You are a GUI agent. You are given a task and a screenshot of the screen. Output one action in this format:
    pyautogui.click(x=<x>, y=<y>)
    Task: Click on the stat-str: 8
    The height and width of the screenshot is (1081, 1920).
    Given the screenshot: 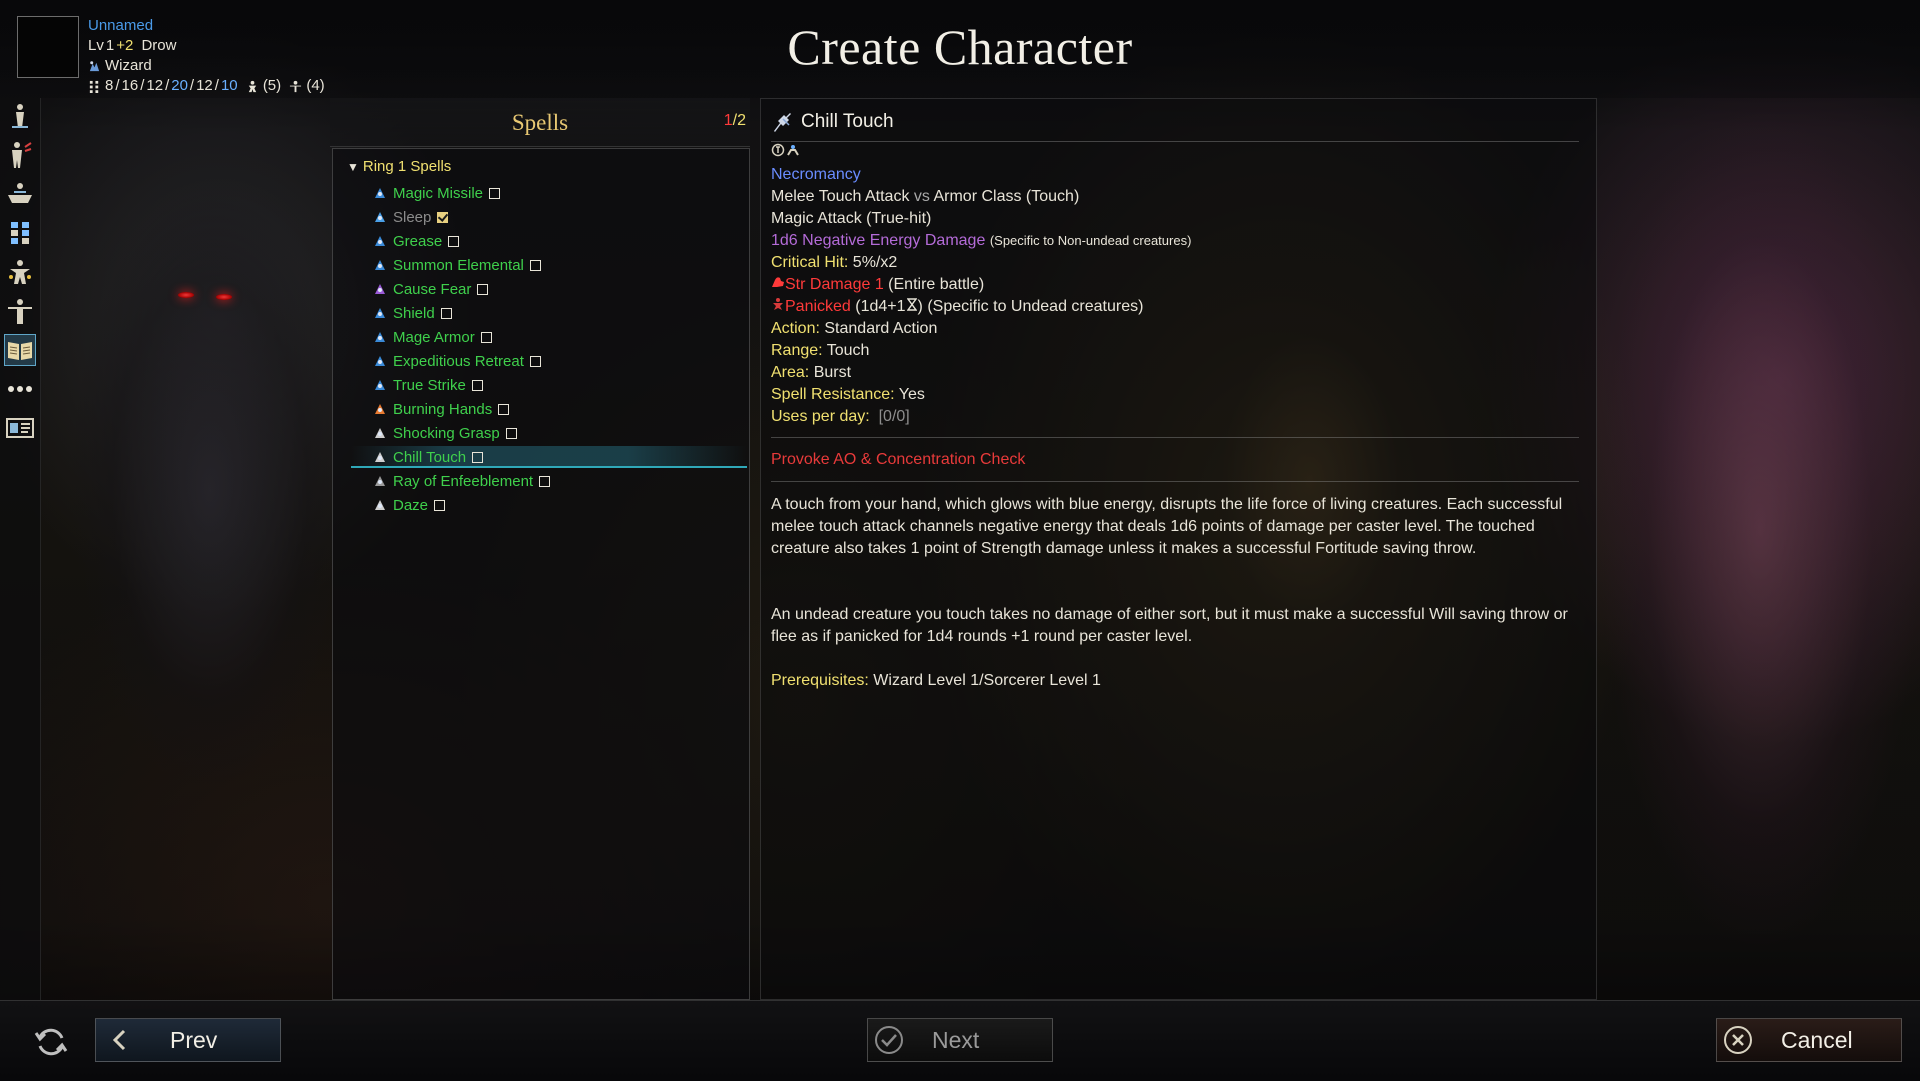 What is the action you would take?
    pyautogui.click(x=109, y=85)
    